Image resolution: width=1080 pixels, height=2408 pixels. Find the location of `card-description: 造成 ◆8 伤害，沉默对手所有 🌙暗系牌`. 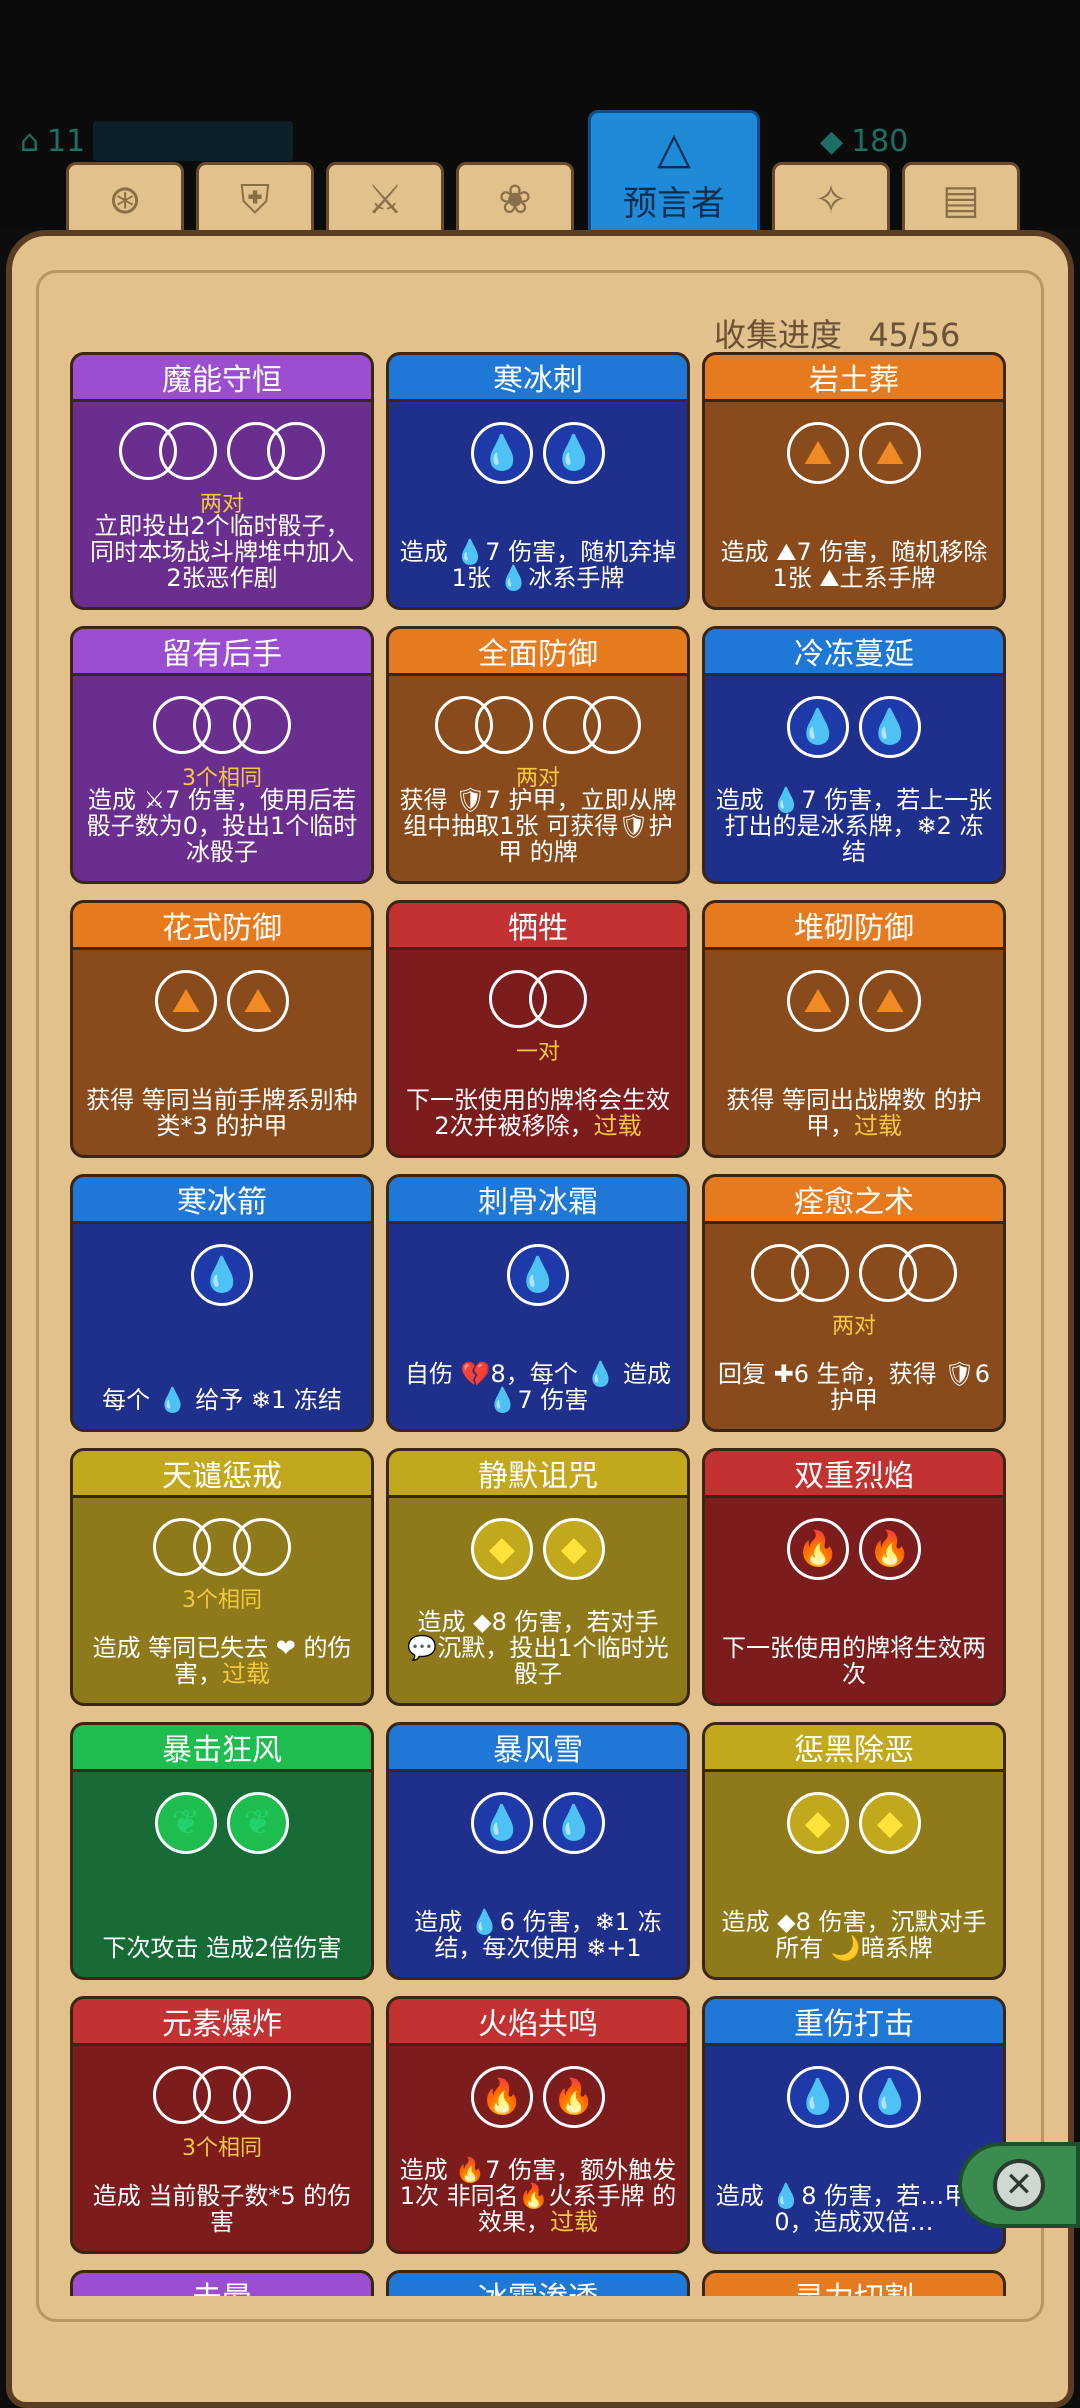

card-description: 造成 ◆8 伤害，沉默对手所有 🌙暗系牌 is located at coordinates (854, 1935).